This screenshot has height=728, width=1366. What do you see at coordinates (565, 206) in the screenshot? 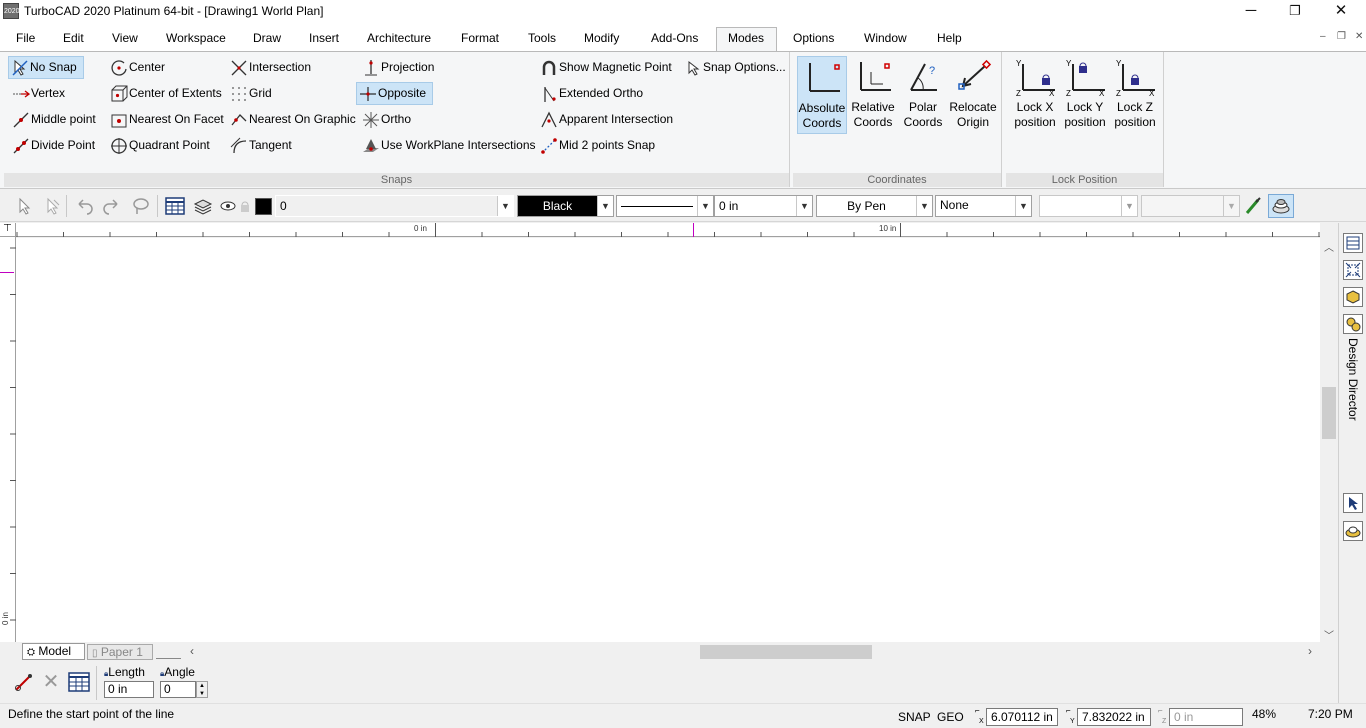
I see `color-combo: Black ▼` at bounding box center [565, 206].